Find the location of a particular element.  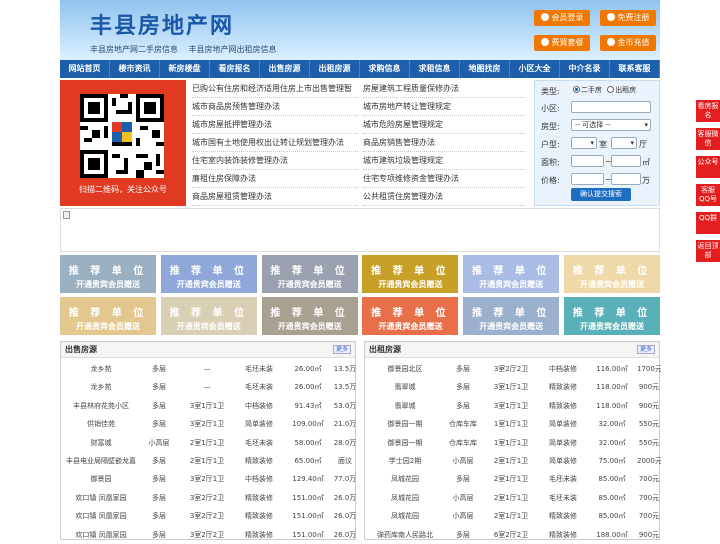

nav-item: 出售房源 is located at coordinates (285, 69).